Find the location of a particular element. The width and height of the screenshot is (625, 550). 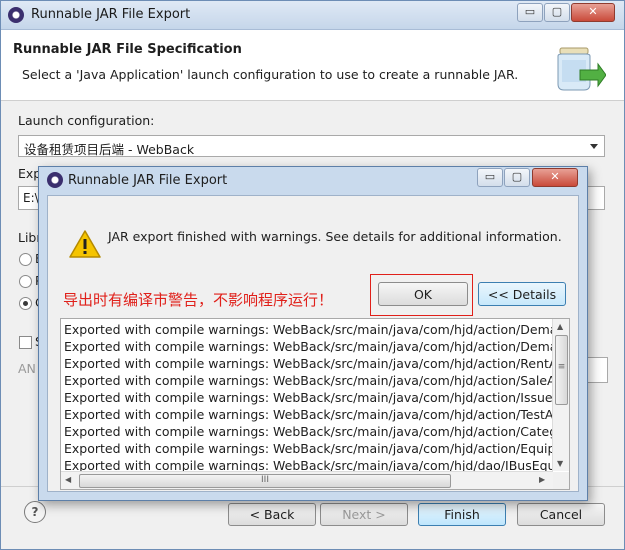

finish-button: Finish is located at coordinates (462, 514).